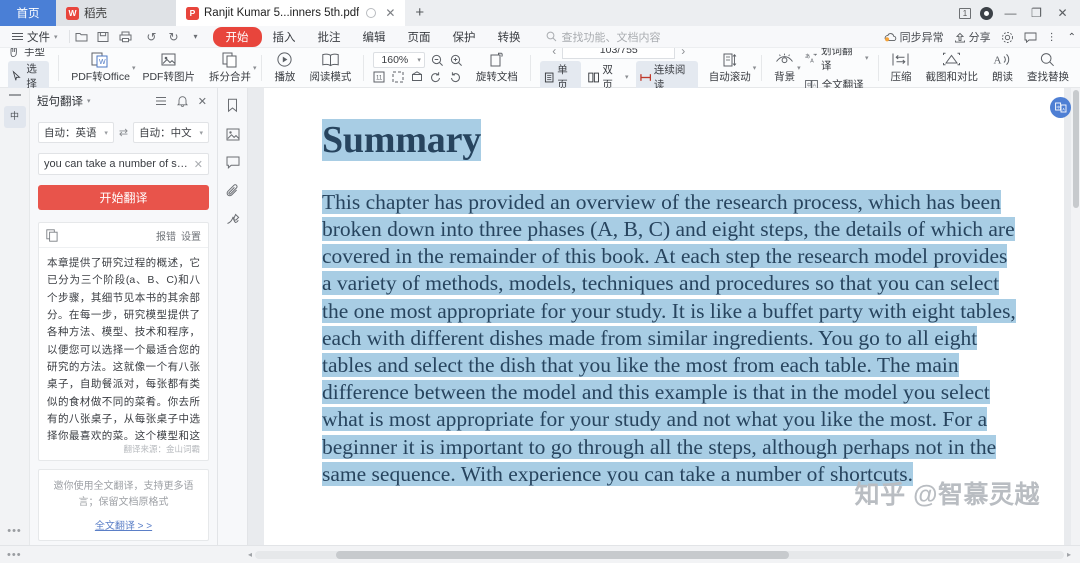 The width and height of the screenshot is (1080, 563). Describe the element at coordinates (284, 67) in the screenshot. I see `play-button: 播放` at that location.